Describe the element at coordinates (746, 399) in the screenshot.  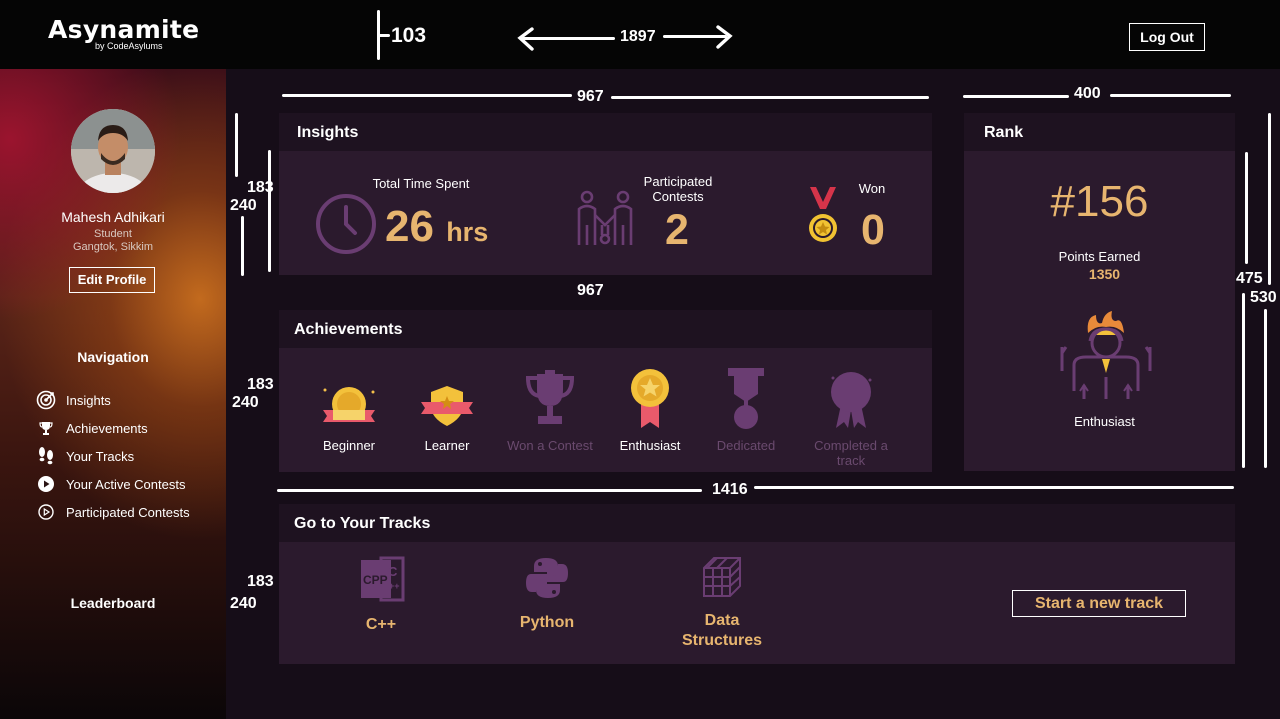
I see `dedicated-medal-icon` at that location.